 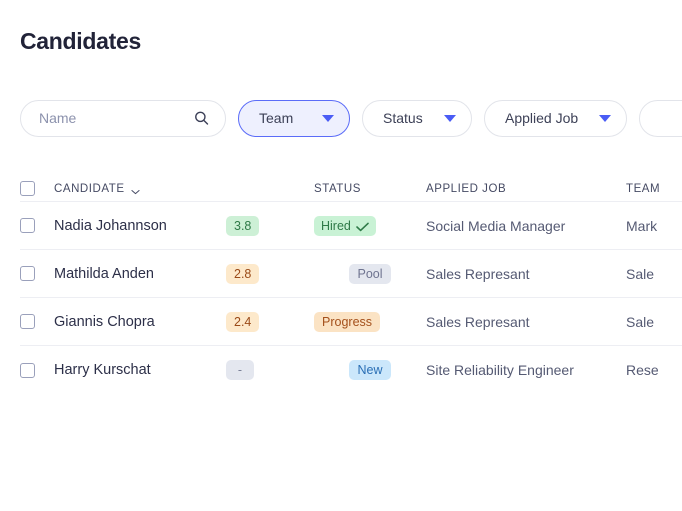 I want to click on filter-bar: Team Status Applied Job, so click(x=351, y=118).